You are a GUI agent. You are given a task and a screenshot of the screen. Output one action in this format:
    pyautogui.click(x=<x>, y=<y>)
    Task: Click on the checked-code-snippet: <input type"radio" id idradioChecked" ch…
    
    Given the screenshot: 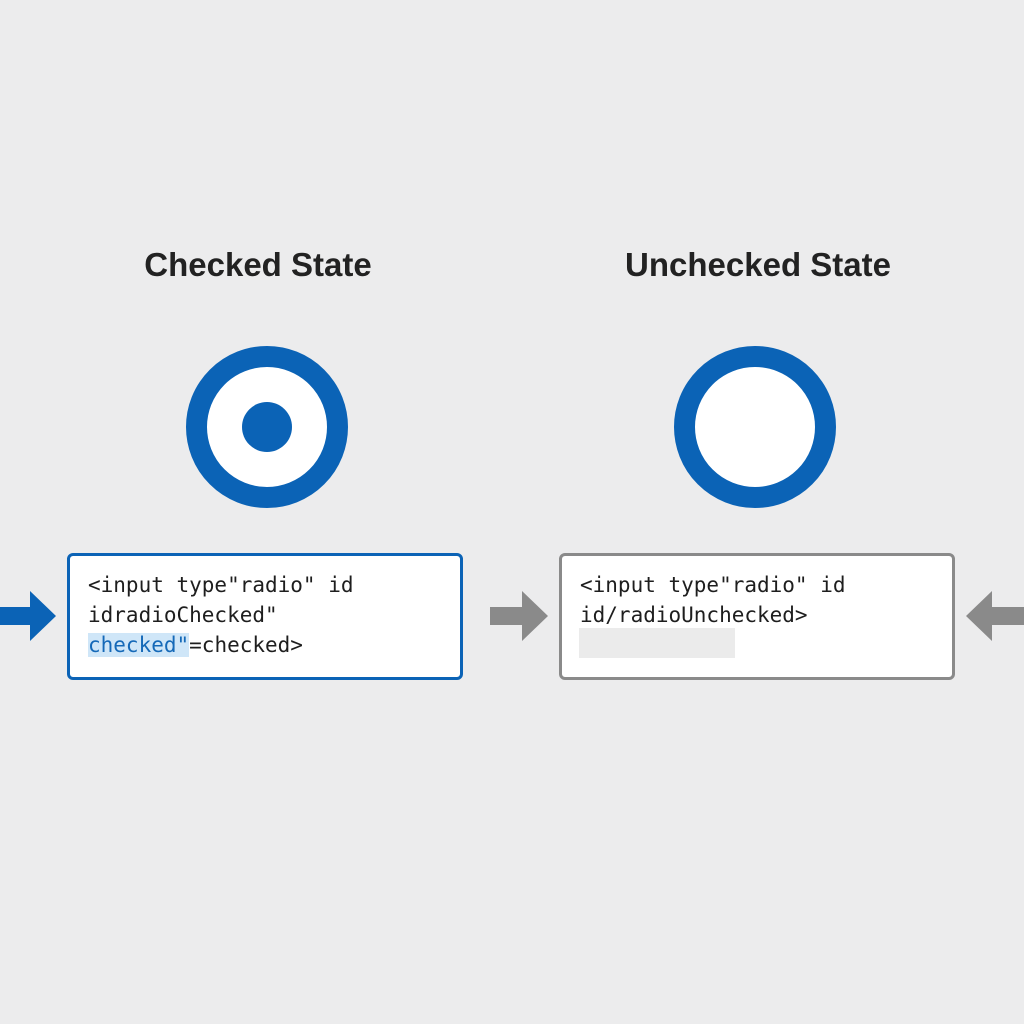 What is the action you would take?
    pyautogui.click(x=265, y=616)
    